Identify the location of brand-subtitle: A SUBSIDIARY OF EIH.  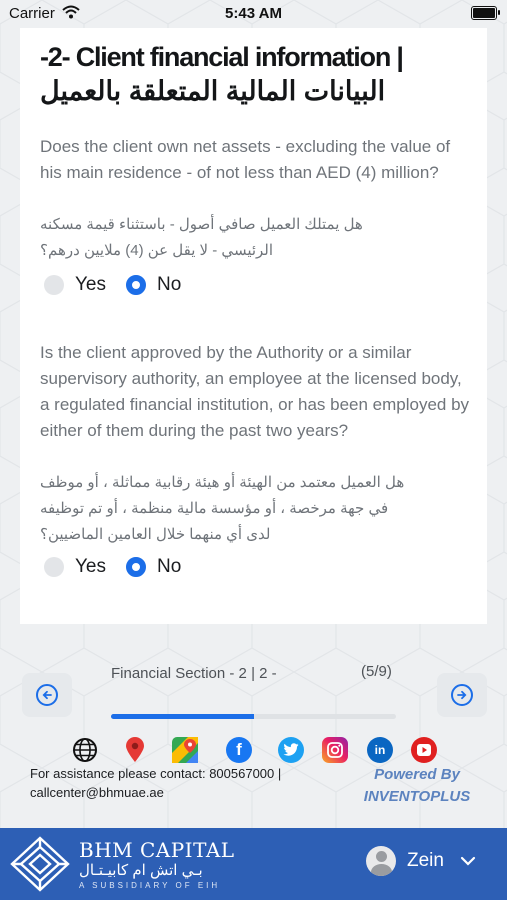
(150, 885).